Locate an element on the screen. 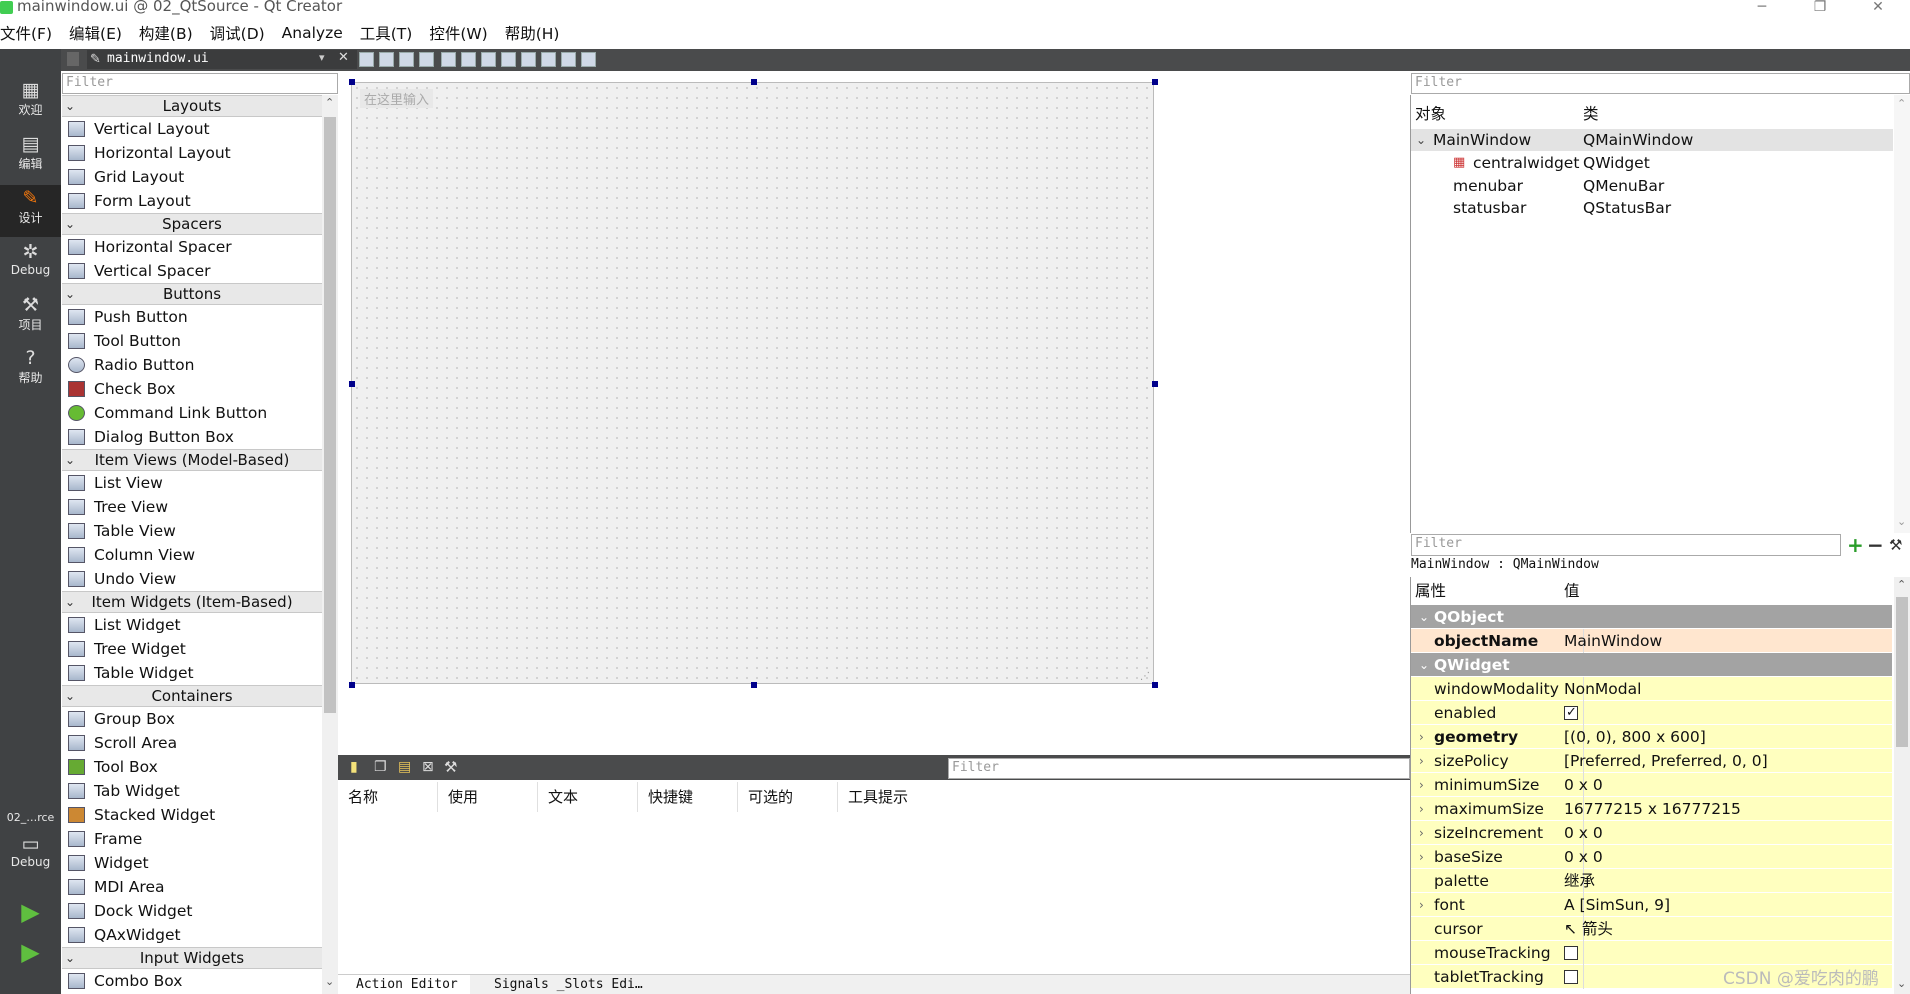  column-name: 名称 is located at coordinates (388, 797).